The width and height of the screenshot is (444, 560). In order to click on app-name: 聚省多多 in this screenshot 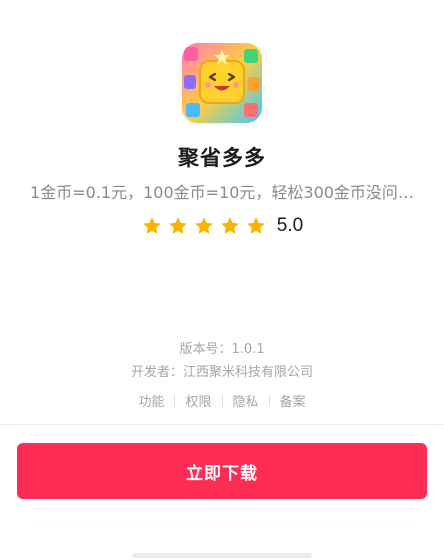, I will do `click(222, 158)`.